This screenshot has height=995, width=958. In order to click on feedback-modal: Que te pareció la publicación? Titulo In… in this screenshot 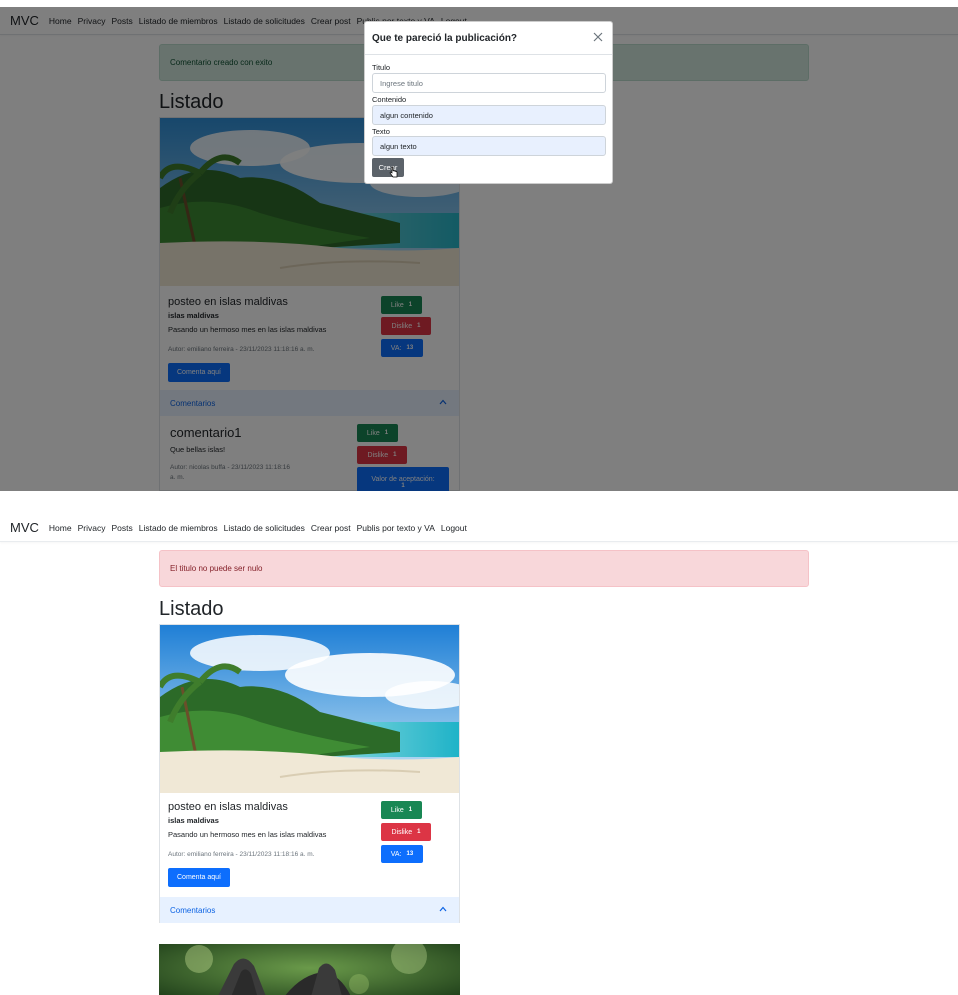, I will do `click(488, 102)`.